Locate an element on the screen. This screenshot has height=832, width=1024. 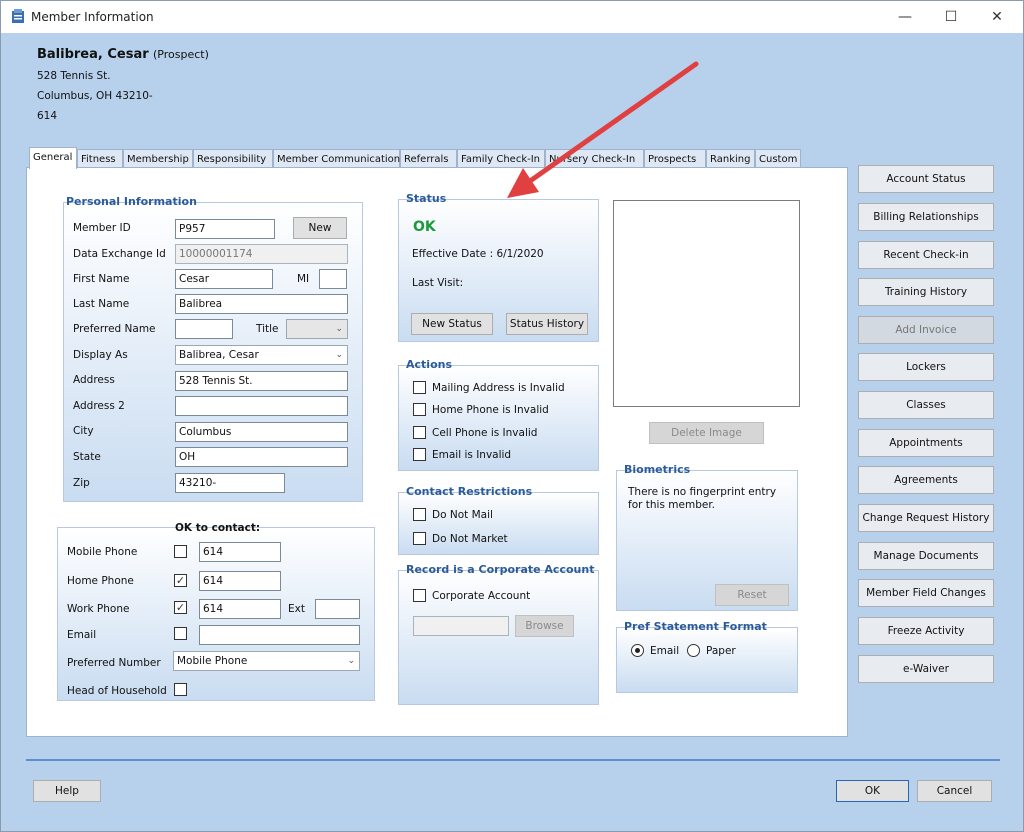
corporate-account-title: Record is a Corporate Account is located at coordinates (500, 569).